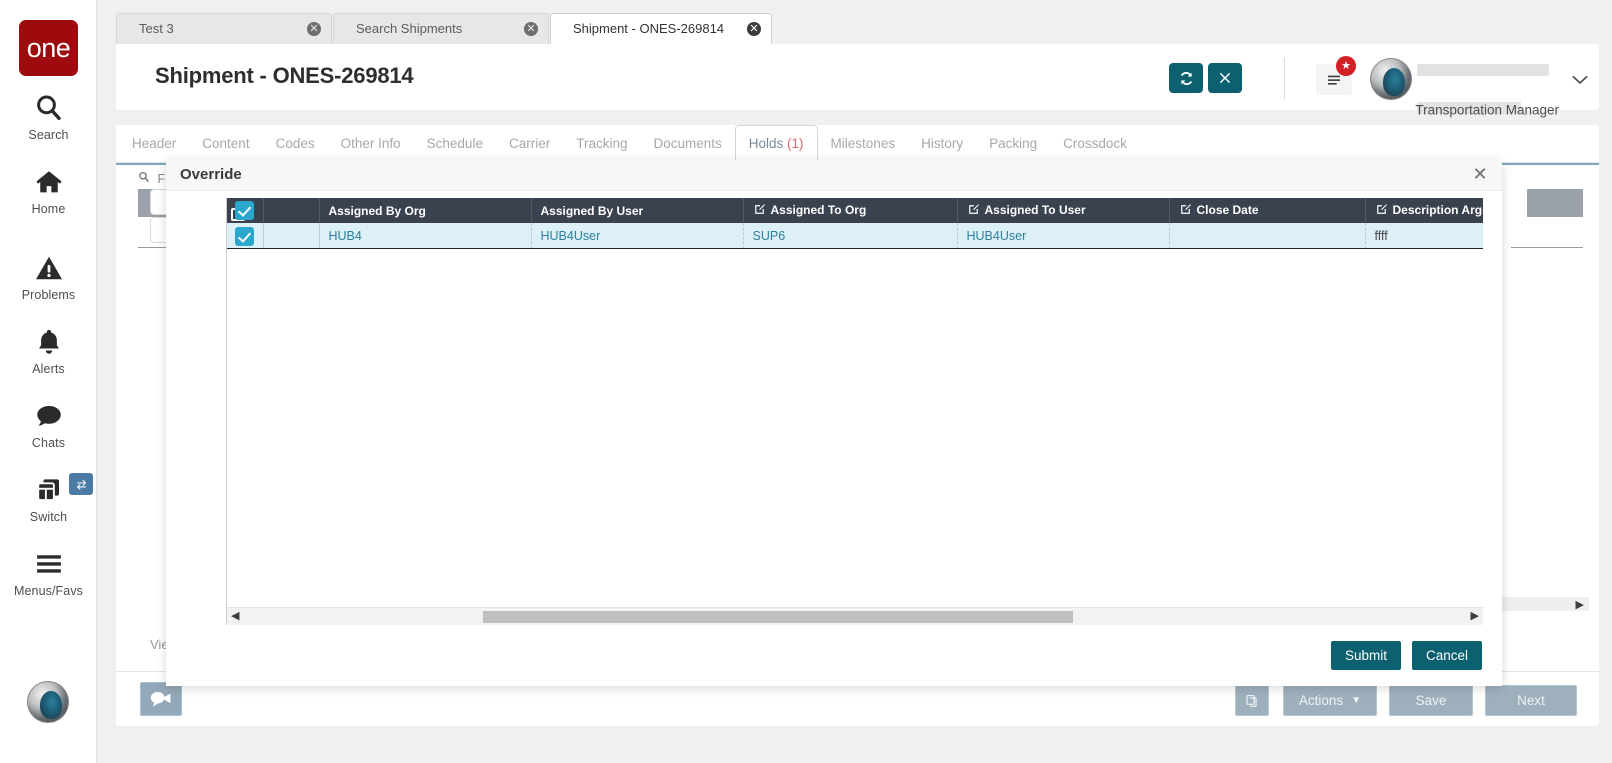 Image resolution: width=1612 pixels, height=763 pixels. I want to click on tab-other-info: Other Info, so click(371, 144).